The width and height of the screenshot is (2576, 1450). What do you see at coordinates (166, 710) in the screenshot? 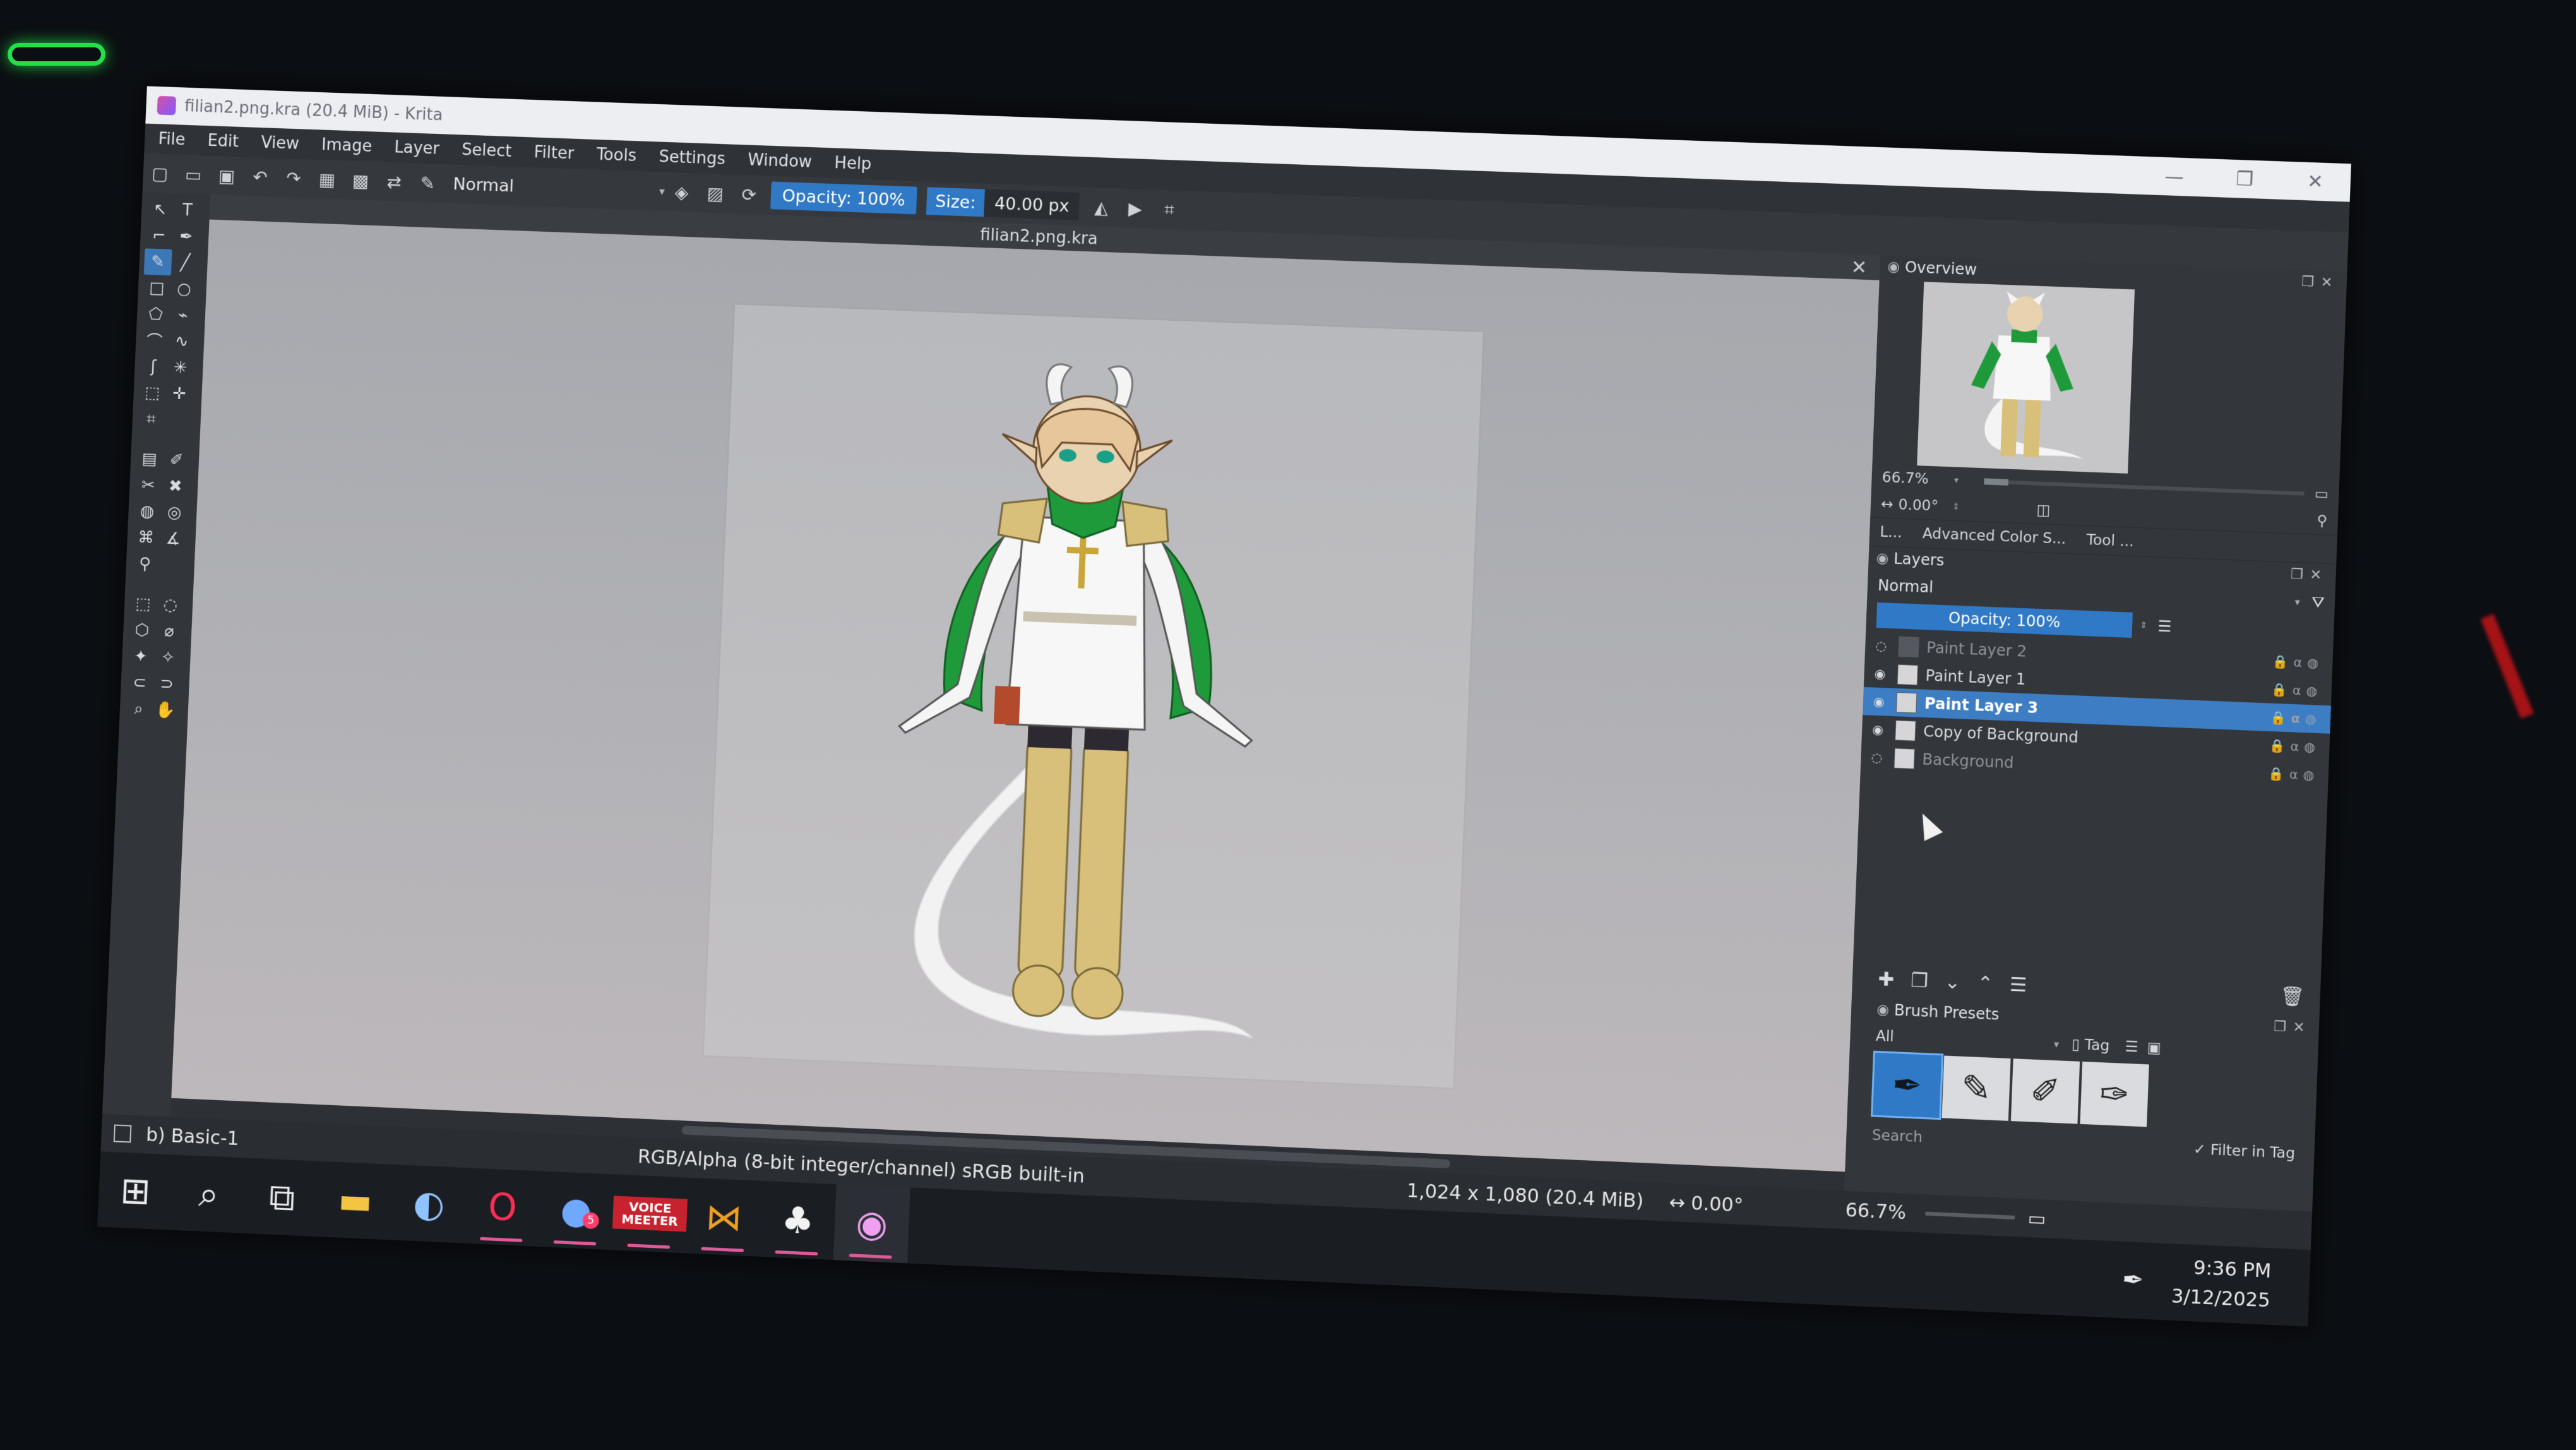
I see `pan-tool-icon: ✋` at bounding box center [166, 710].